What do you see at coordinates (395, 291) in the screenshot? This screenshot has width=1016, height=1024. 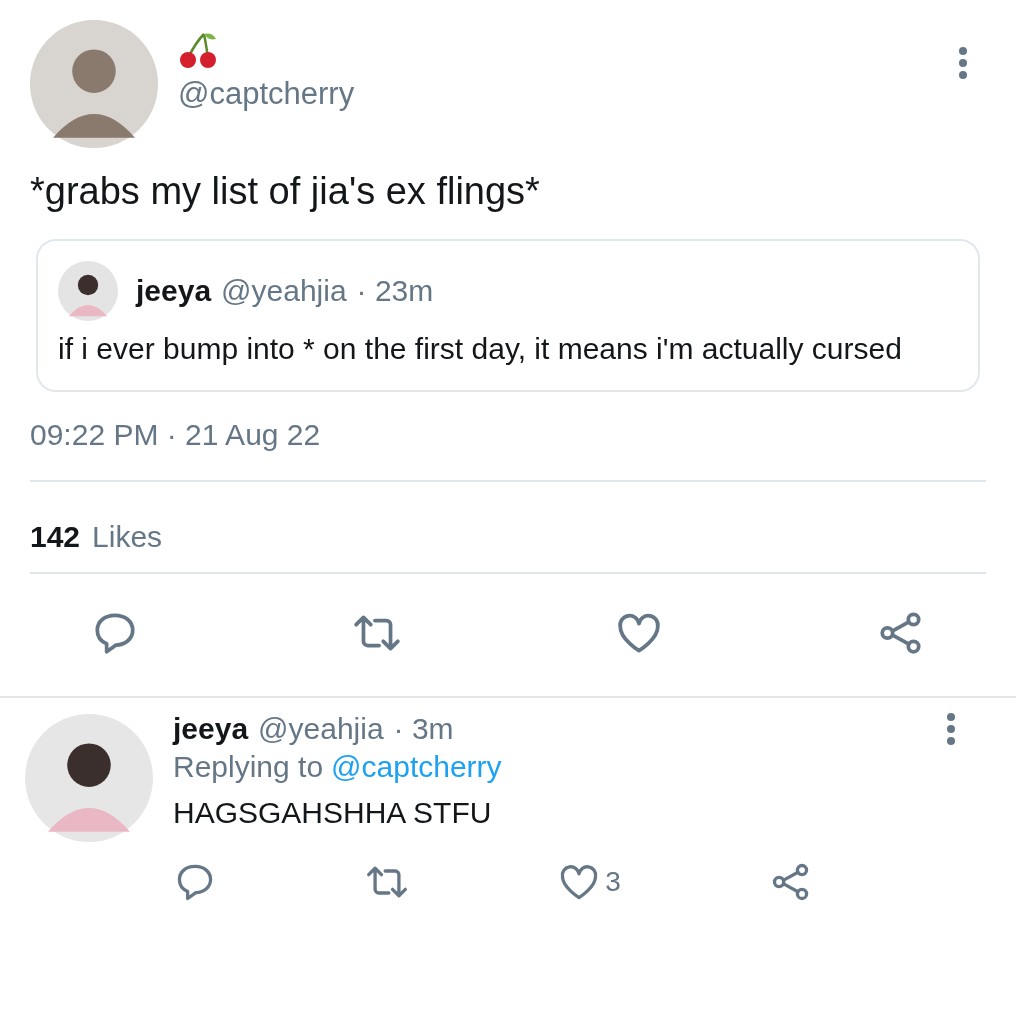 I see `quoted-tweet-time: · 23m` at bounding box center [395, 291].